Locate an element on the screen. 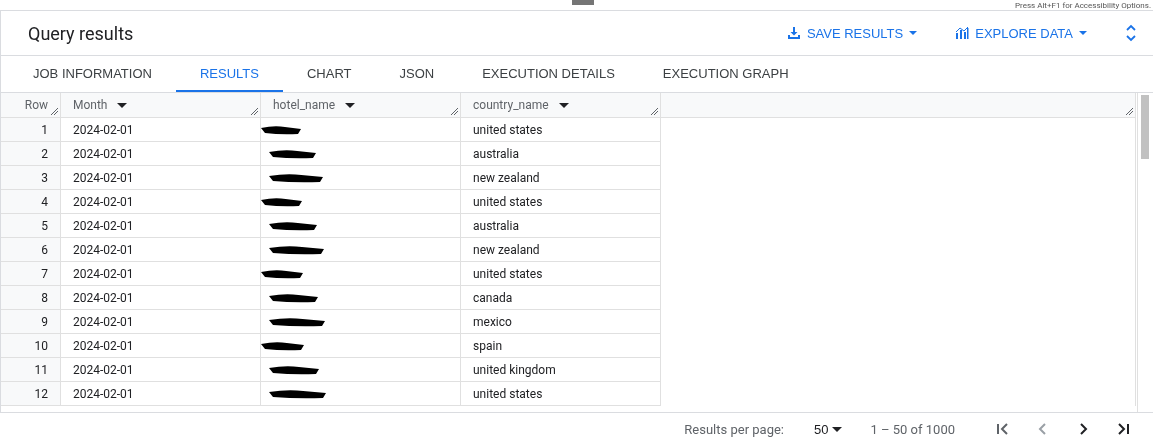  drag-handle is located at coordinates (583, 2).